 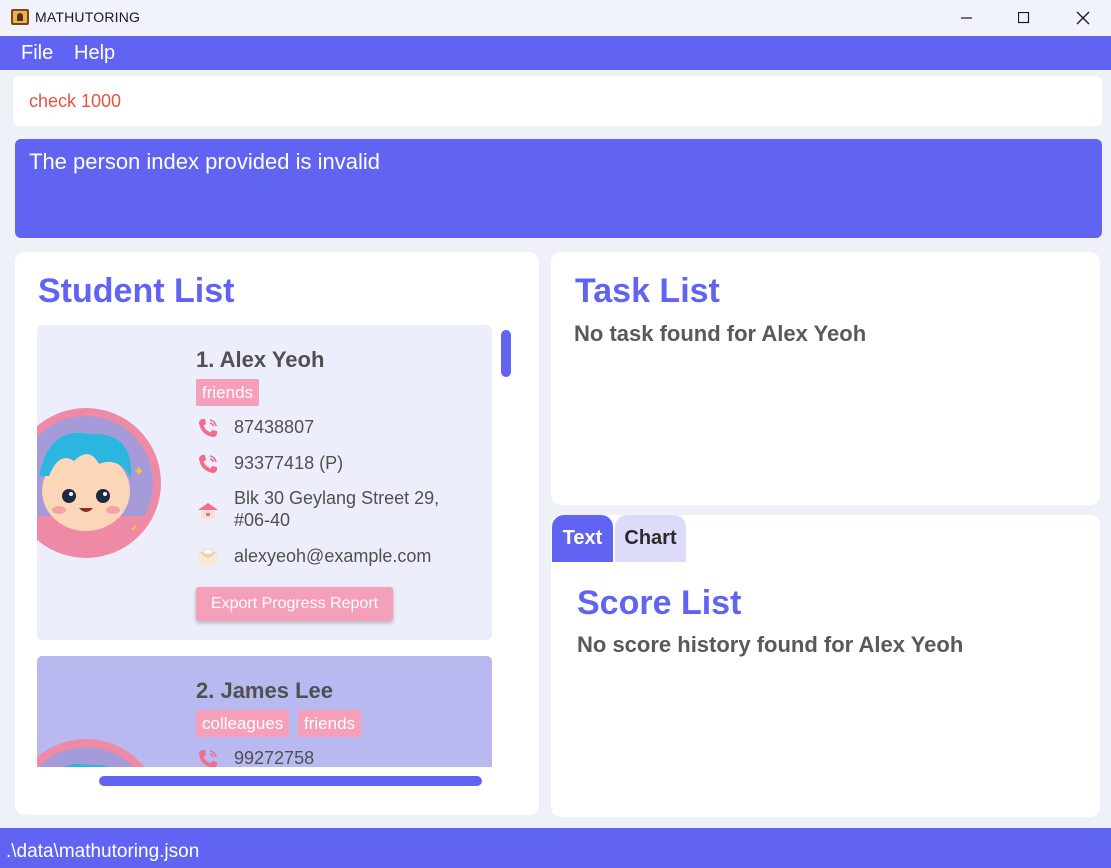 I want to click on house-icon, so click(x=208, y=511).